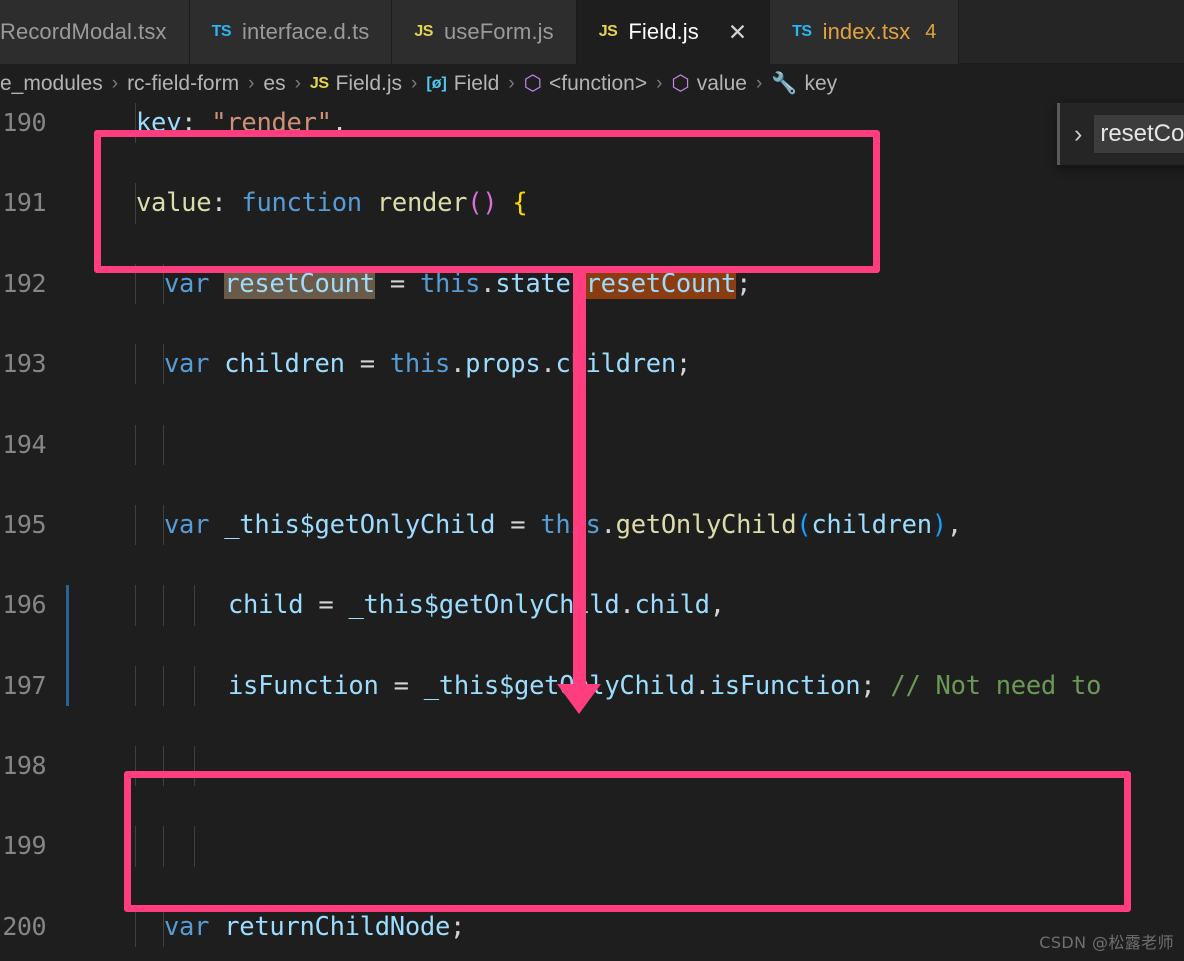  I want to click on breadcrumb-label: e_modules, so click(51, 83).